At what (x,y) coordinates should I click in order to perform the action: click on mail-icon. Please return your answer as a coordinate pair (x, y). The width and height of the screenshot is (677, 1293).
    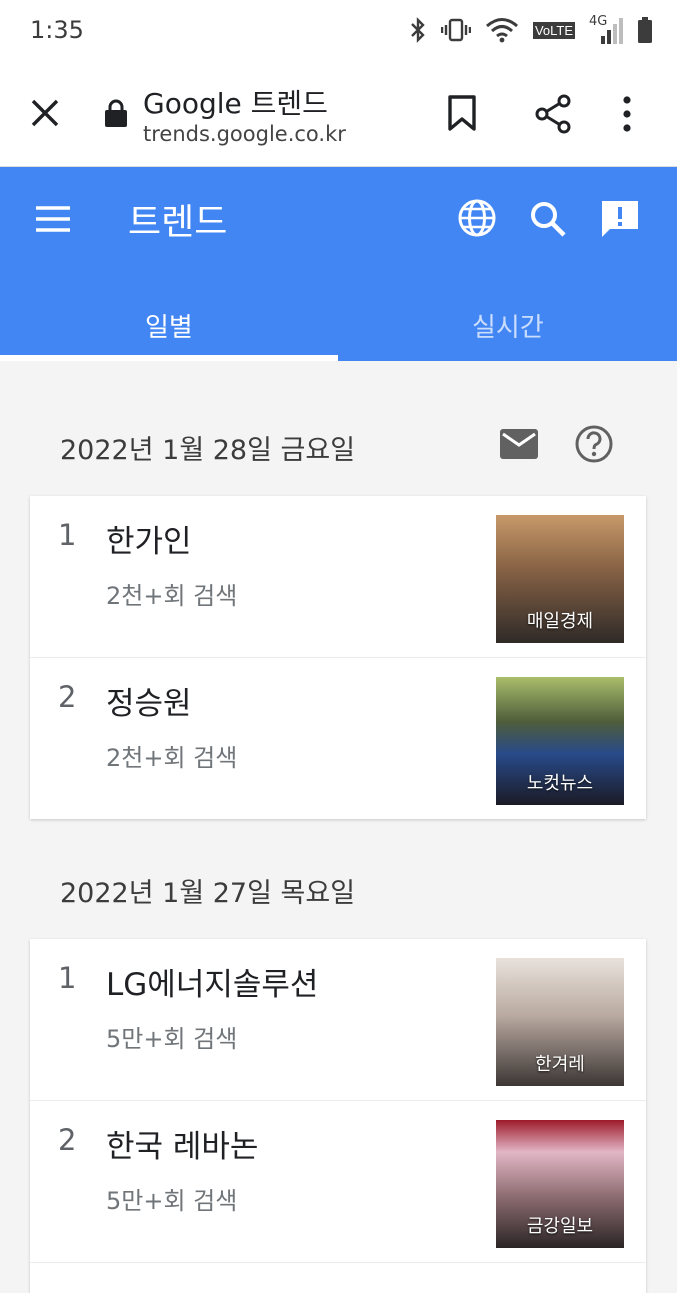
    Looking at the image, I should click on (519, 444).